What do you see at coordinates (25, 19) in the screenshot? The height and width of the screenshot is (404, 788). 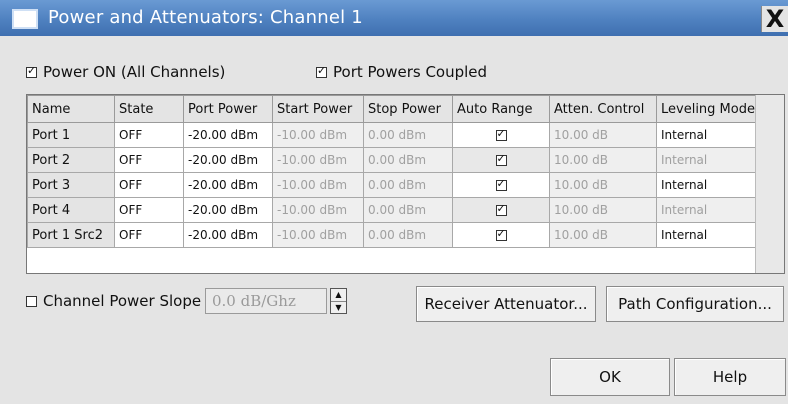 I see `window-icon` at bounding box center [25, 19].